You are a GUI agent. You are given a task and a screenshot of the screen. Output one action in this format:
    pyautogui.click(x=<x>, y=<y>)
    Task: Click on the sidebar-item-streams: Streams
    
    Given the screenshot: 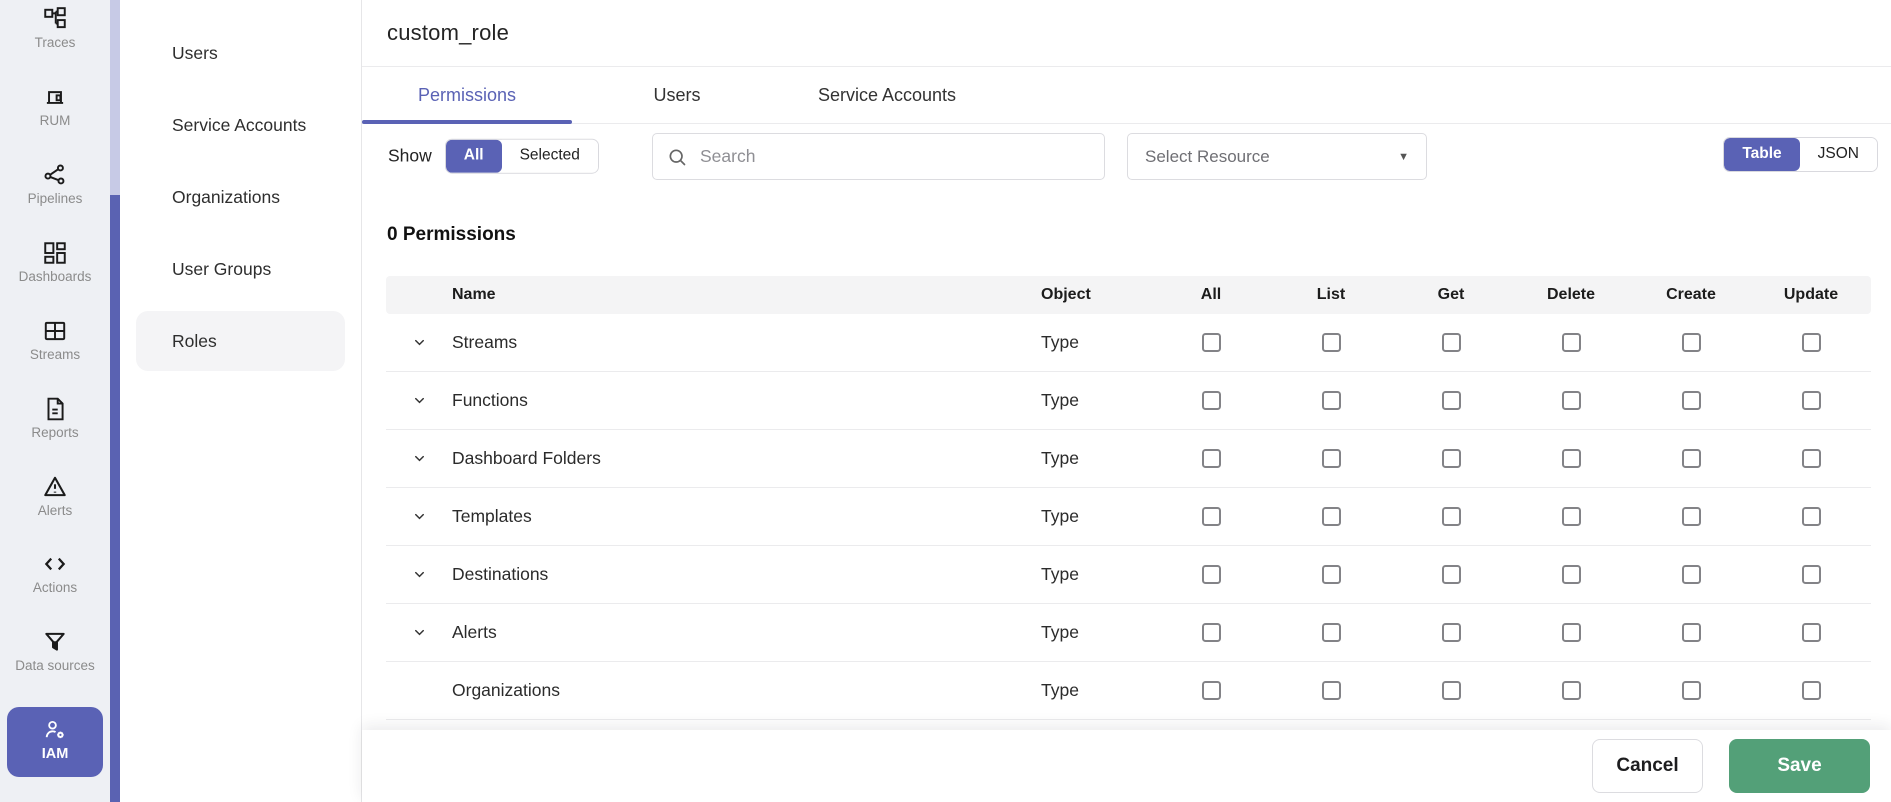 What is the action you would take?
    pyautogui.click(x=55, y=340)
    